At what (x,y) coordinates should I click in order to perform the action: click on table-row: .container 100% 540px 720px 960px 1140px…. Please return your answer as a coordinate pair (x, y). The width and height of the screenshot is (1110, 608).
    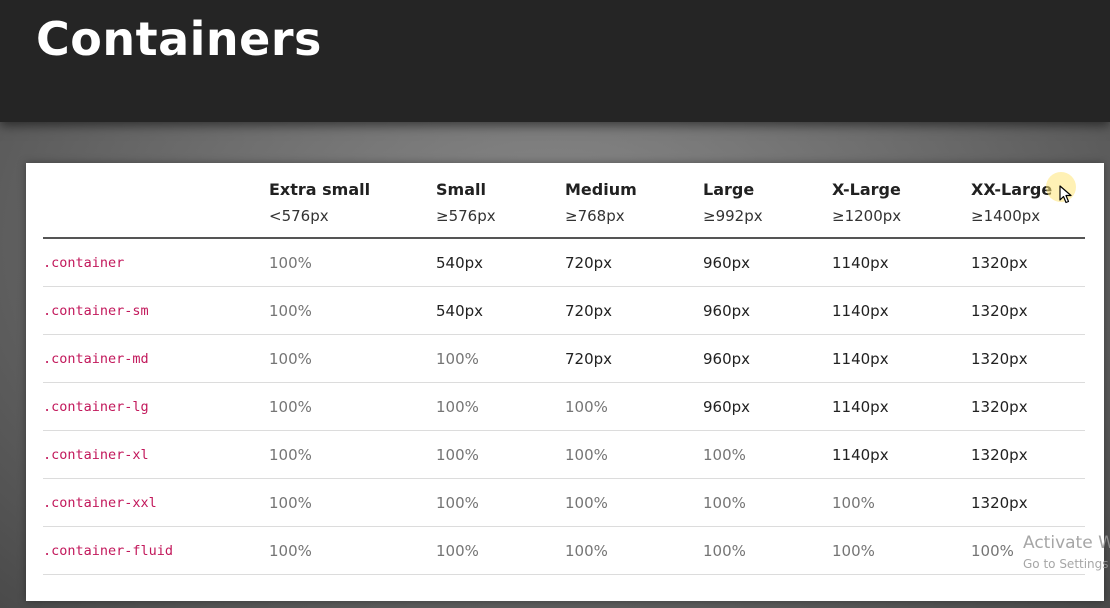
    Looking at the image, I should click on (564, 262).